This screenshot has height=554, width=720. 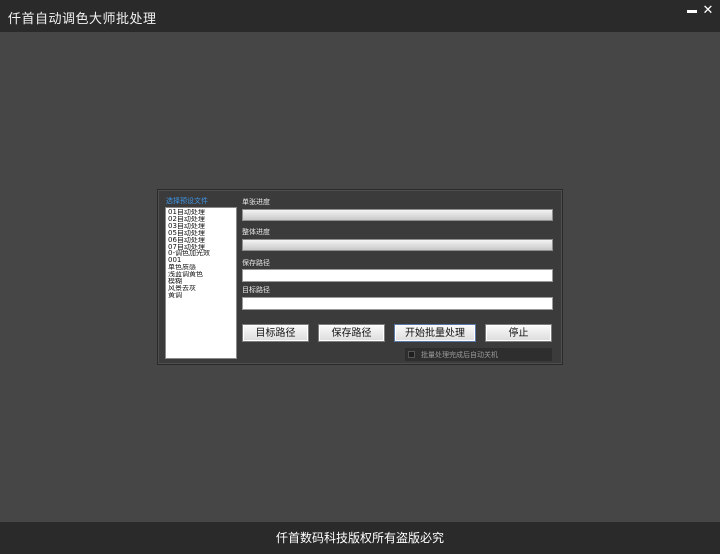 I want to click on close-icon: ✕, so click(x=708, y=11).